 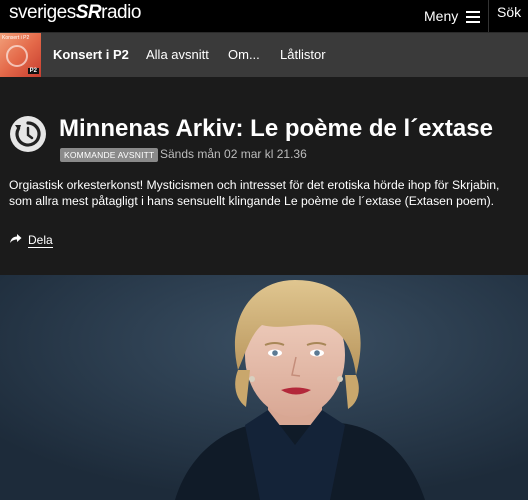 I want to click on air-time: Sänds mån 02 mar kl 21.36, so click(x=233, y=154).